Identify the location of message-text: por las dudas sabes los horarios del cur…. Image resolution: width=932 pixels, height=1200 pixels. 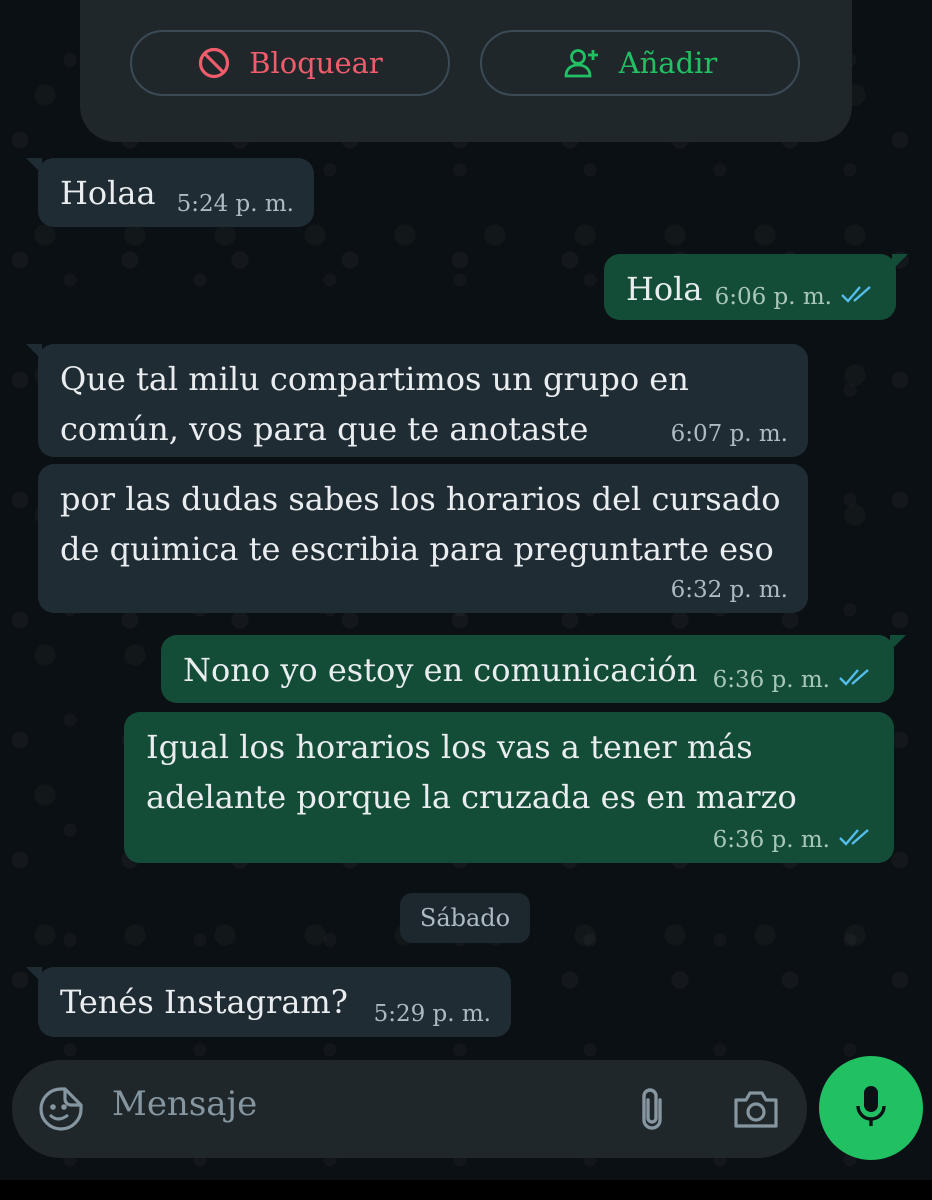
(420, 524).